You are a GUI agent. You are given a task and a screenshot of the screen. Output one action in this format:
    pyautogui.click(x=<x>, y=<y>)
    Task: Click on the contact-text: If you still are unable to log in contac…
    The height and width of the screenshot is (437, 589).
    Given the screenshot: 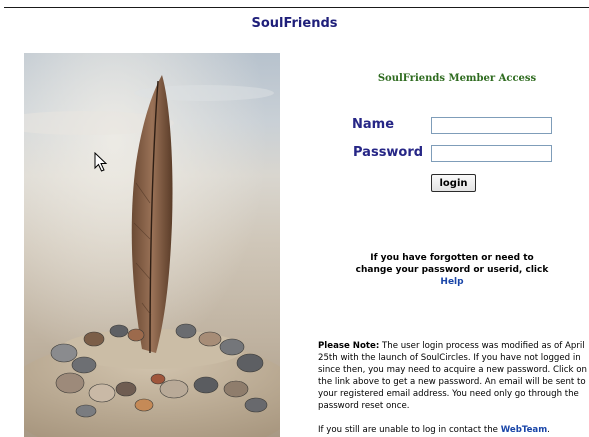 What is the action you would take?
    pyautogui.click(x=453, y=430)
    